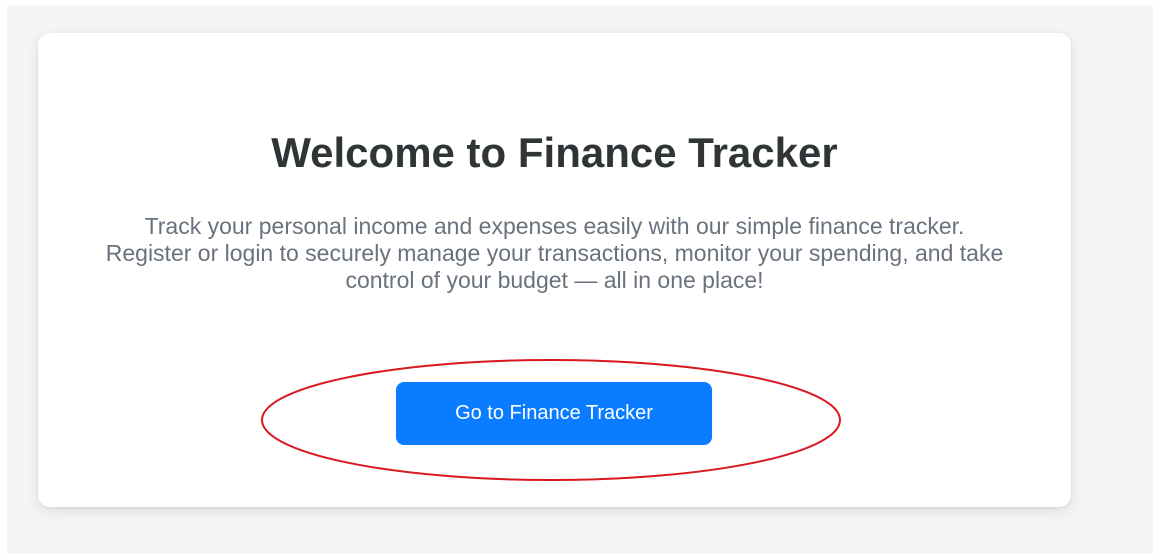 This screenshot has height=554, width=1153. What do you see at coordinates (554, 152) in the screenshot?
I see `page-title: Welcome to Finance Tracker` at bounding box center [554, 152].